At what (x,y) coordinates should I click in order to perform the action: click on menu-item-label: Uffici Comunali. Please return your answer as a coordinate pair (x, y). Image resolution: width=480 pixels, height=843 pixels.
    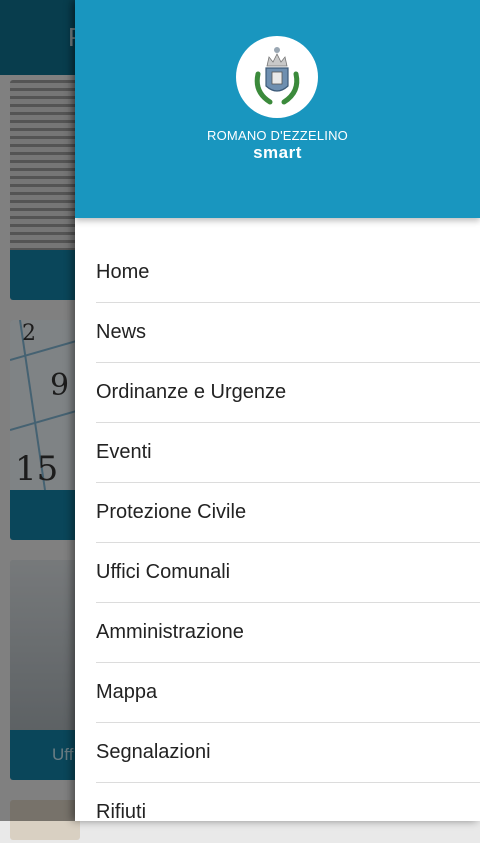
    Looking at the image, I should click on (163, 572).